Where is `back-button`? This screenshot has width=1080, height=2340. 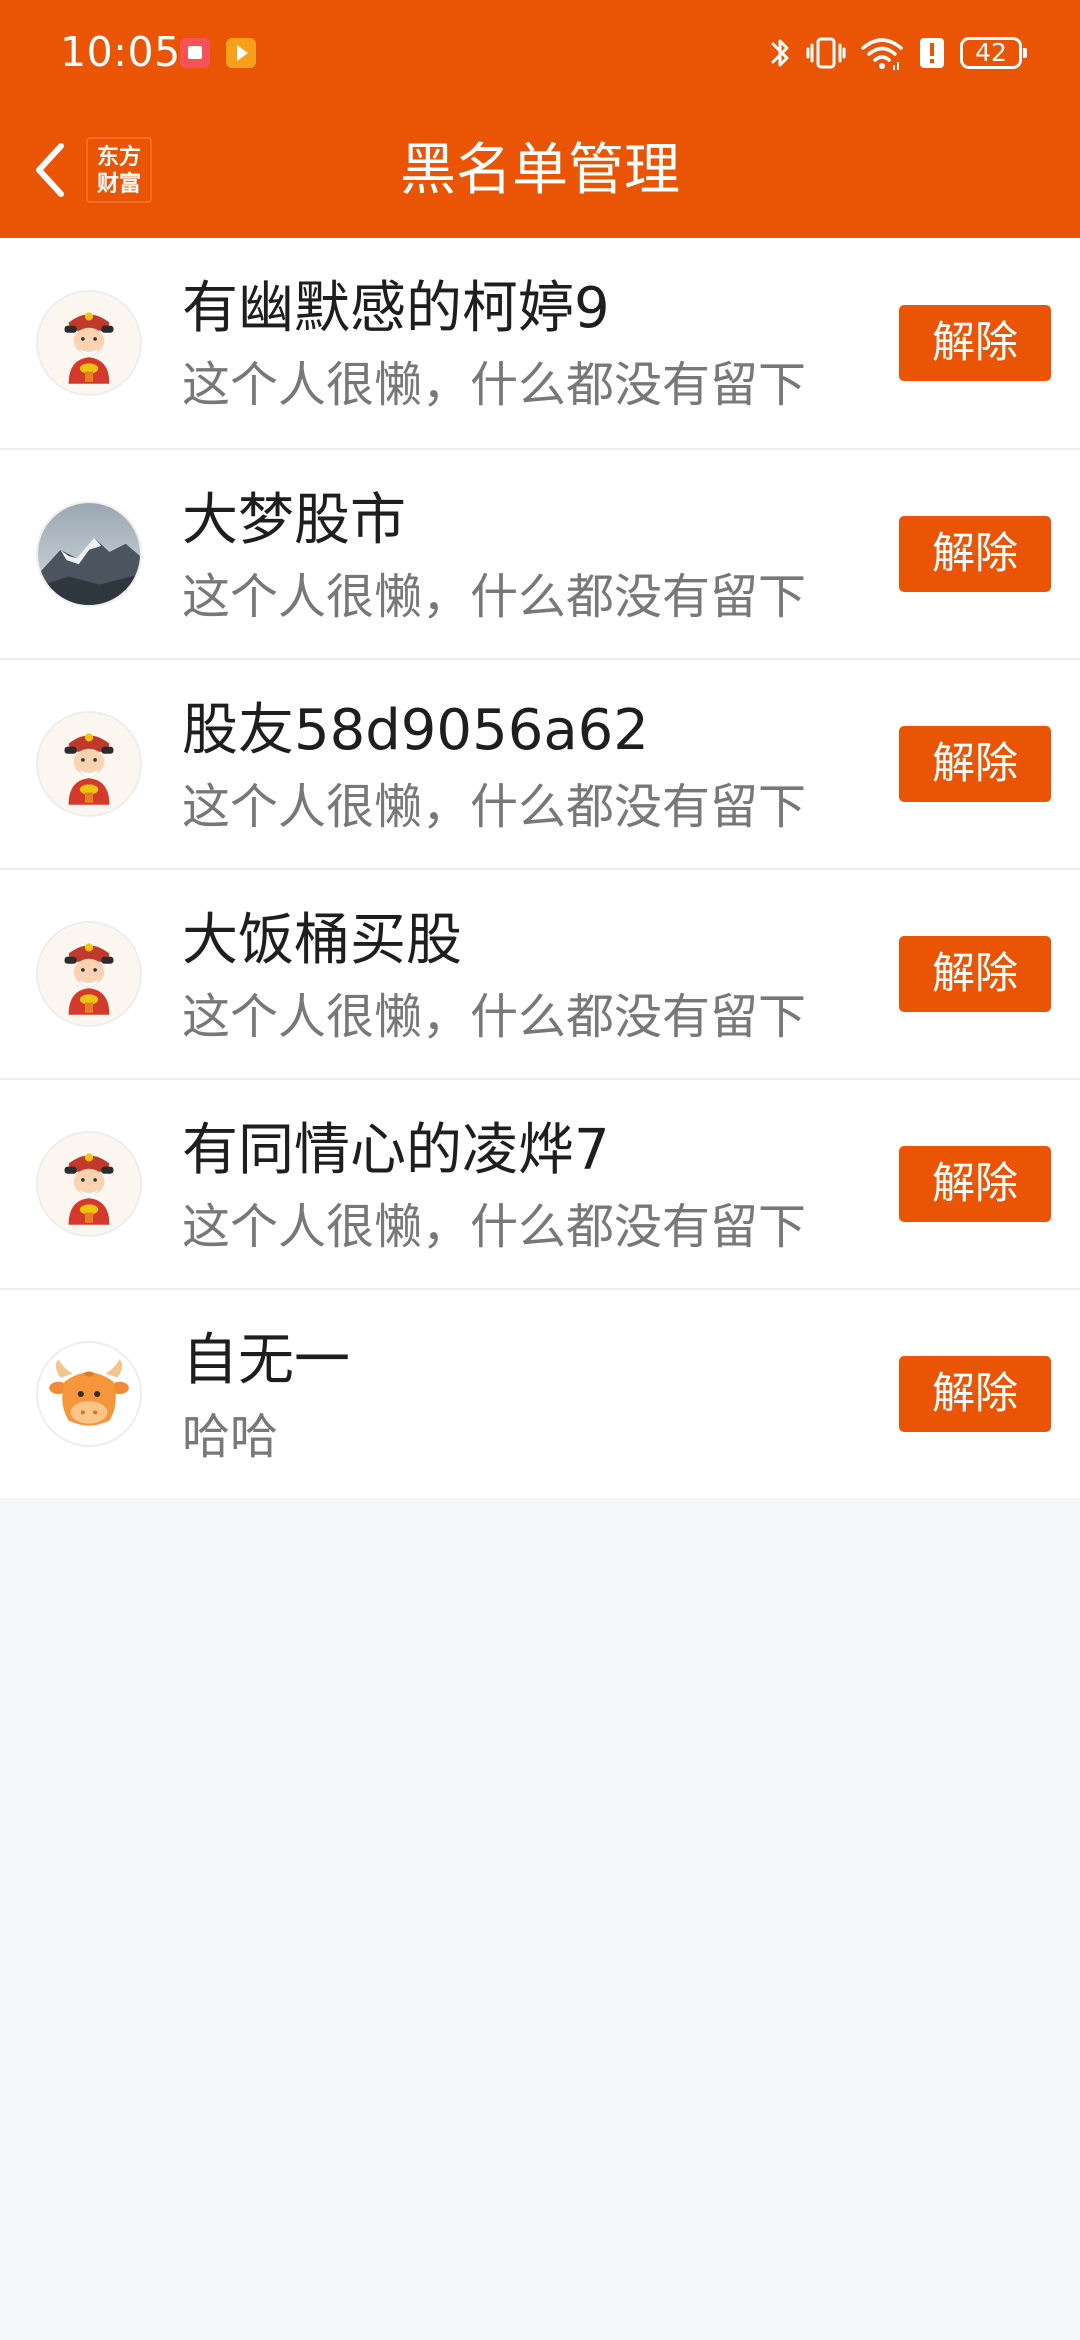 back-button is located at coordinates (49, 170).